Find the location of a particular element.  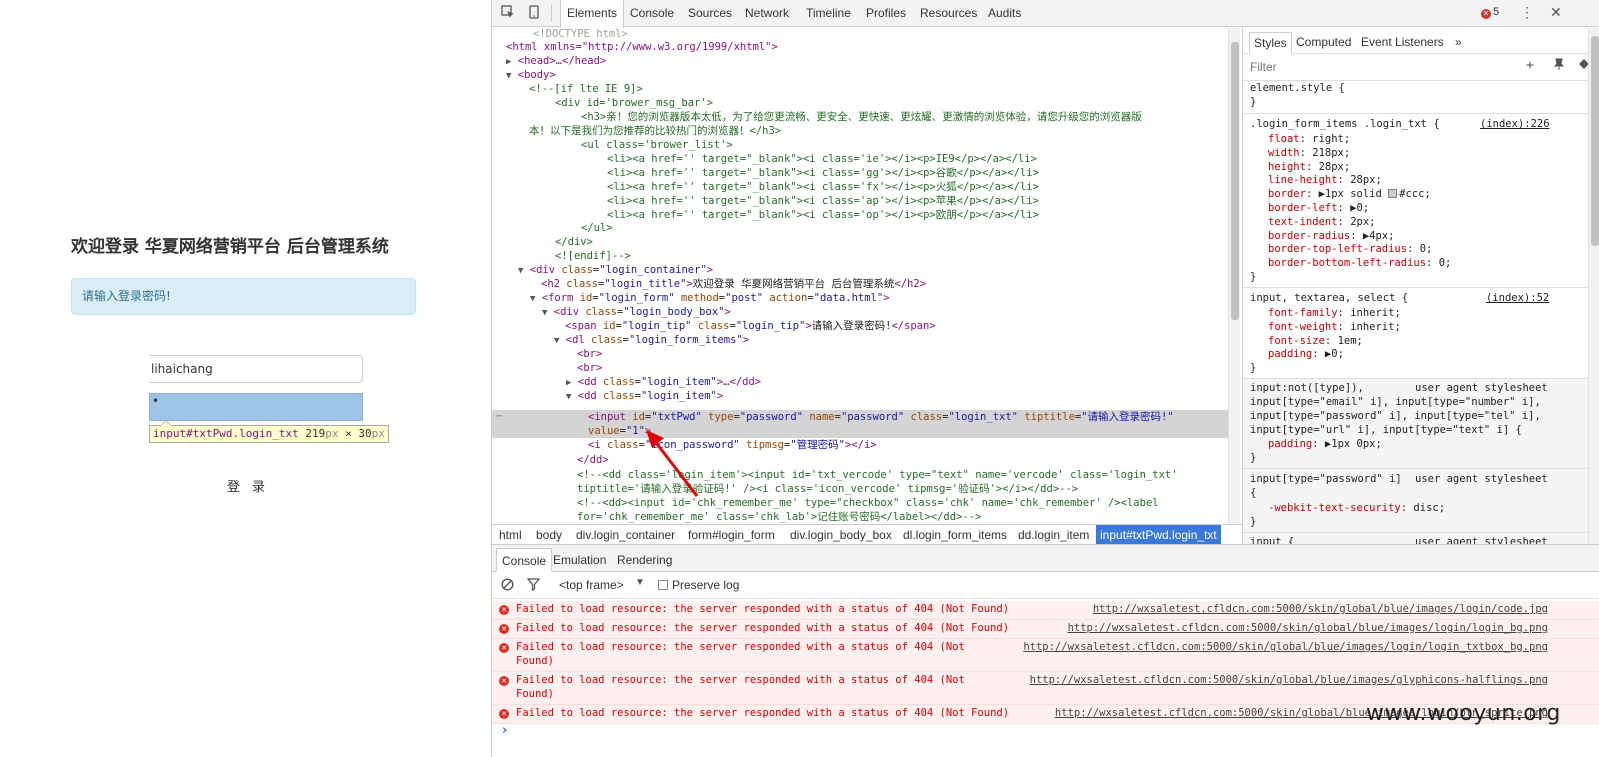

filter-icon is located at coordinates (533, 586).